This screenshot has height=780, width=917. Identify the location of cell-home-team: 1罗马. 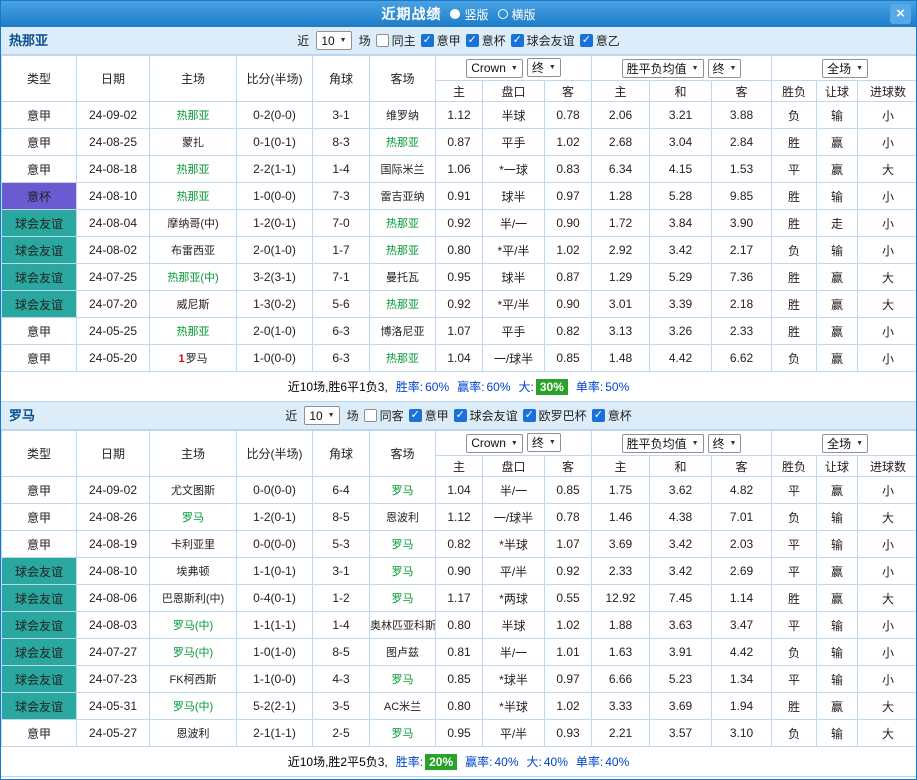
(193, 358).